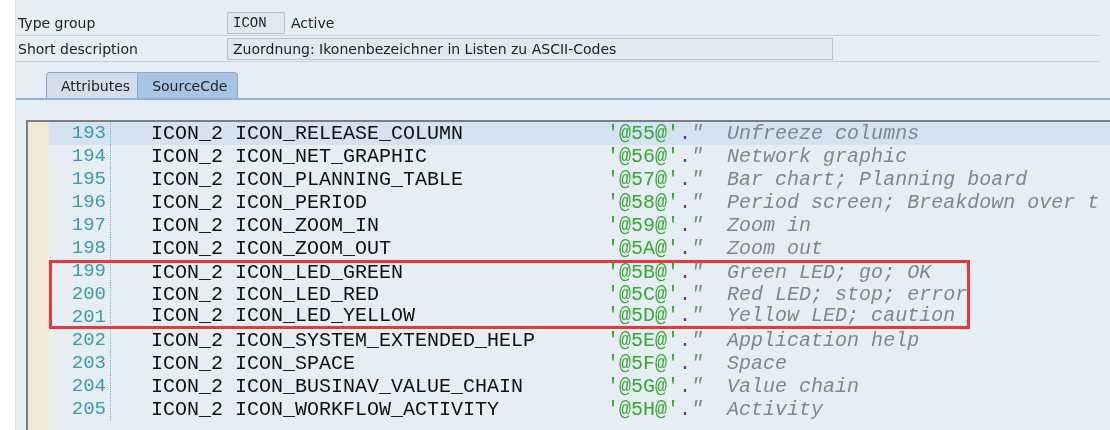 This screenshot has width=1110, height=430. What do you see at coordinates (266, 225) in the screenshot?
I see `code-statement: ICON_2 ICON_ZOOM_IN` at bounding box center [266, 225].